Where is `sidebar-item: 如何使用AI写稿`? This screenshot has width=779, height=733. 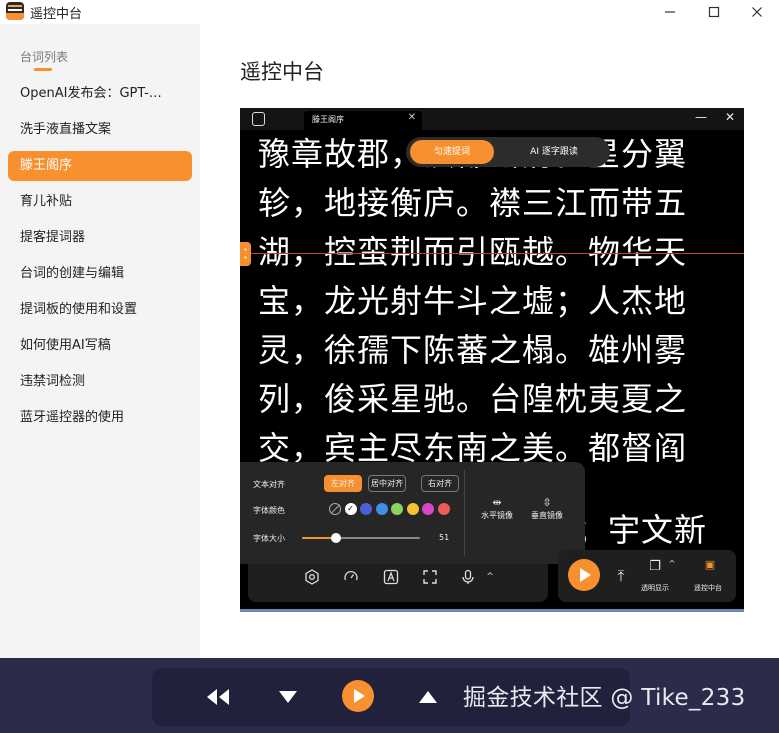
sidebar-item: 如何使用AI写稿 is located at coordinates (100, 346).